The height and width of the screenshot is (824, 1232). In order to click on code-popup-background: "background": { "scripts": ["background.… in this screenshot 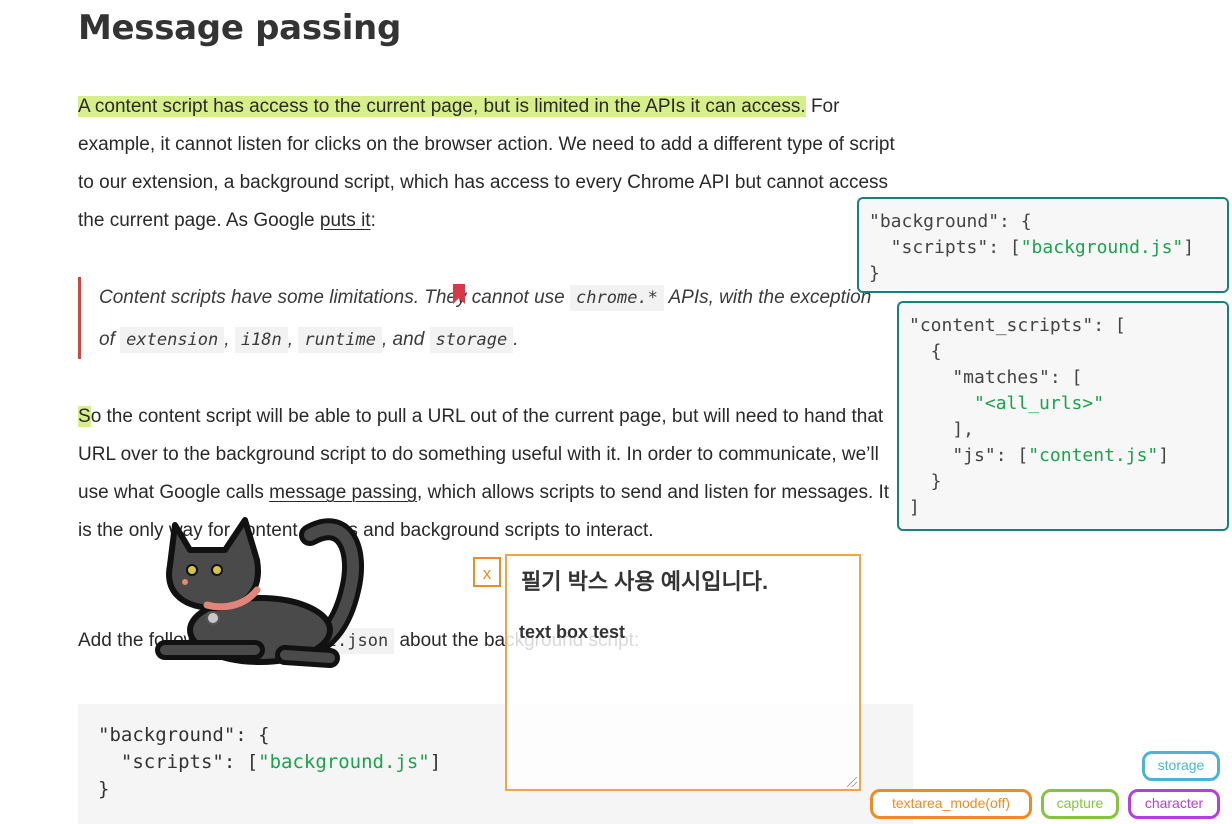, I will do `click(1043, 245)`.